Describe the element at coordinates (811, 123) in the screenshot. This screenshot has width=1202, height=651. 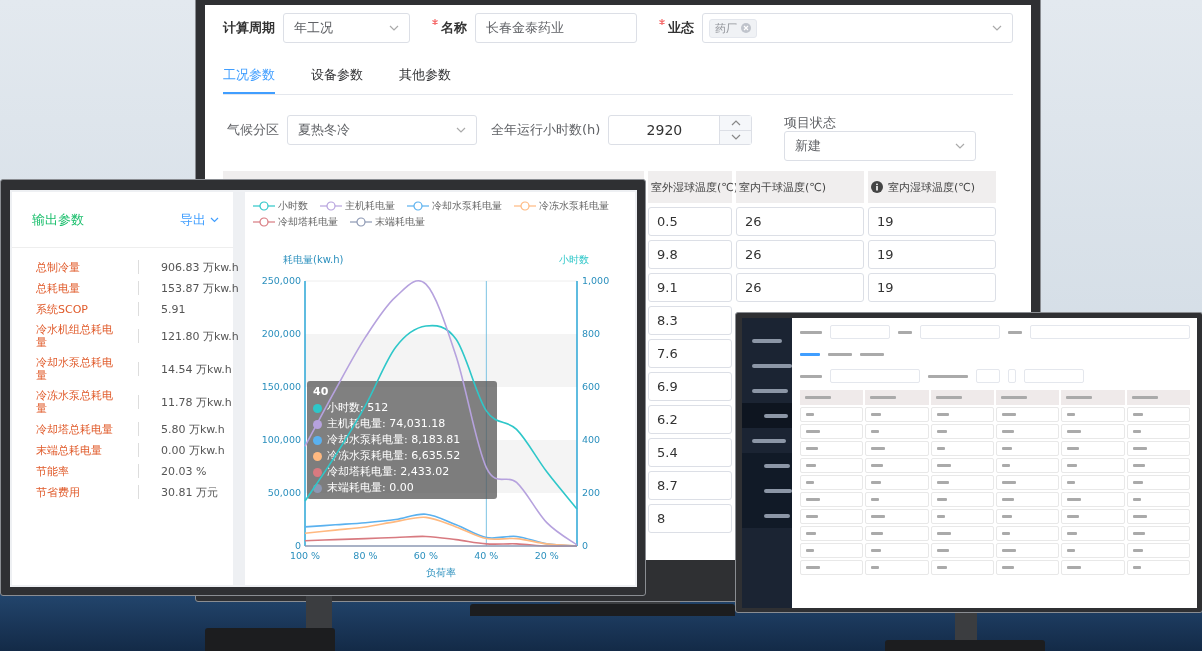
I see `field-label: 项目状态` at that location.